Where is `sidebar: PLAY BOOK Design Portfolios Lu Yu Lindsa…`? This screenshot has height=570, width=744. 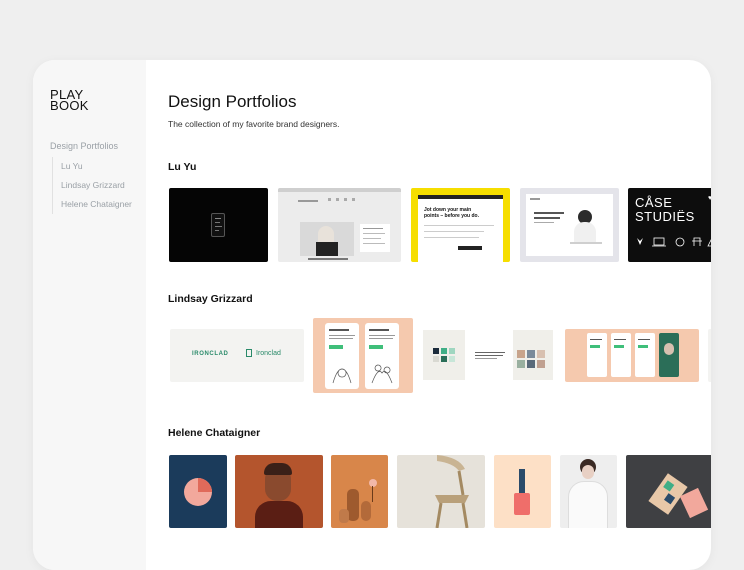
sidebar: PLAY BOOK Design Portfolios Lu Yu Lindsa… is located at coordinates (89, 315).